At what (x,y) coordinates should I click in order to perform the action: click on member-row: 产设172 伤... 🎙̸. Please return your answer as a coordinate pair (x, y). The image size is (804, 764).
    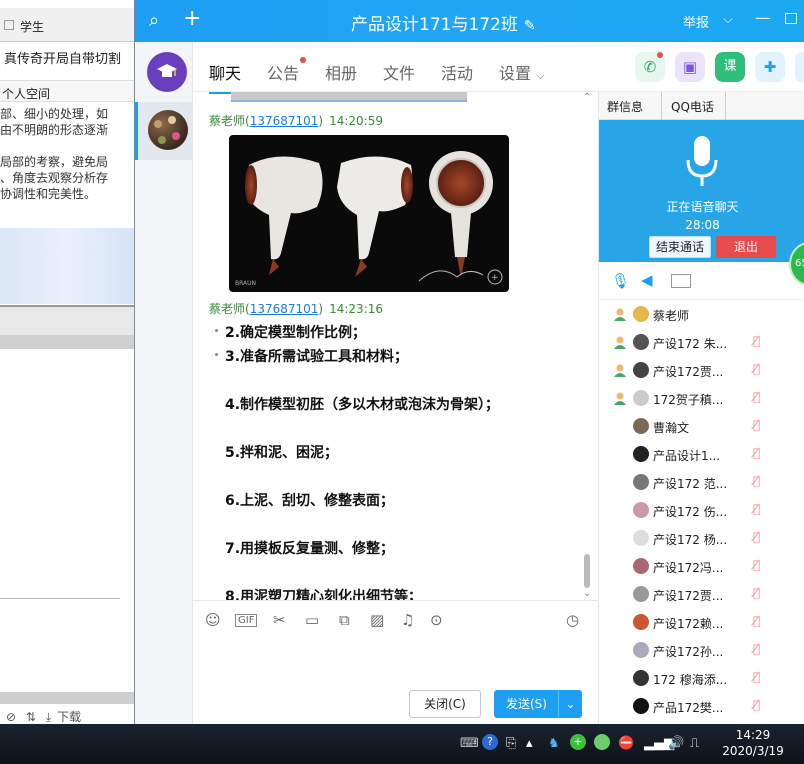
    Looking at the image, I should click on (701, 510).